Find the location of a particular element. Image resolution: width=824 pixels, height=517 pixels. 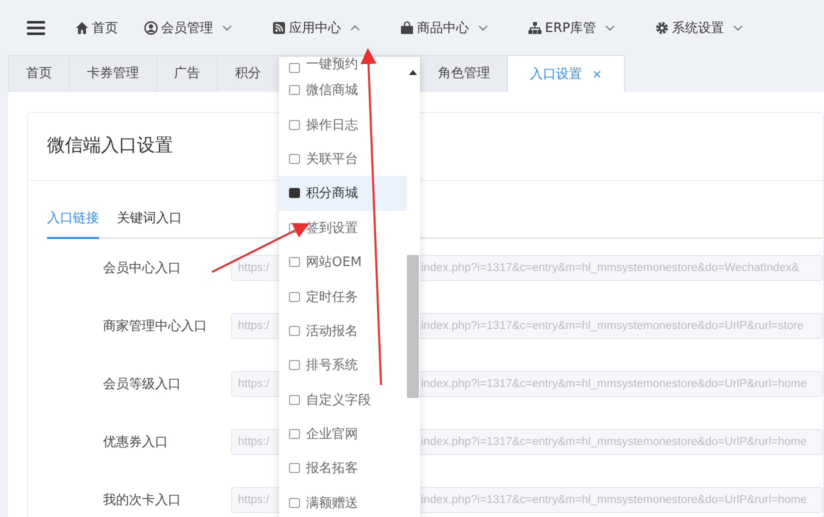

field-label: 商家管理中心入口 is located at coordinates (155, 326).